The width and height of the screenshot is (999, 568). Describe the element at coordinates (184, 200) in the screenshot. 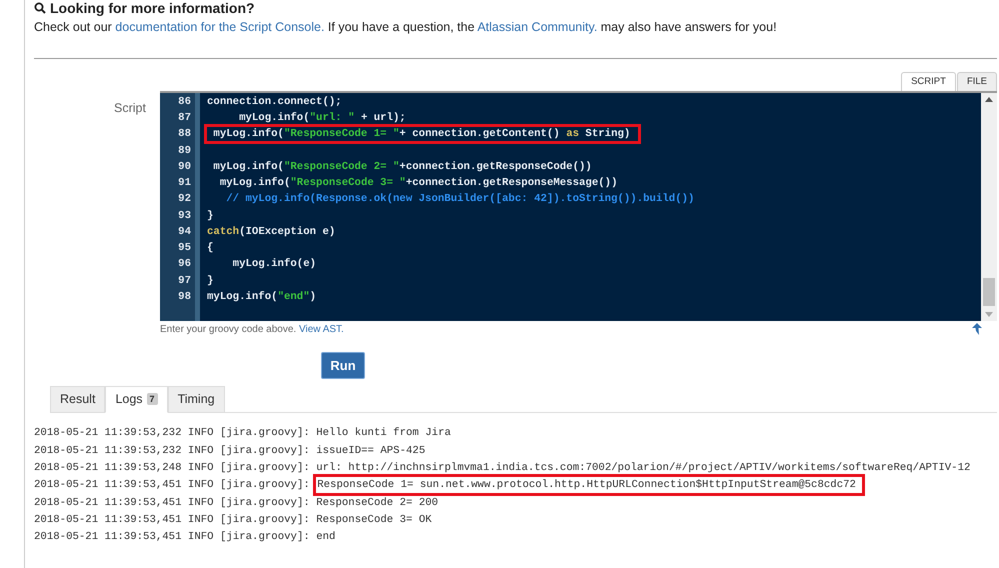

I see `line-number: 92` at that location.